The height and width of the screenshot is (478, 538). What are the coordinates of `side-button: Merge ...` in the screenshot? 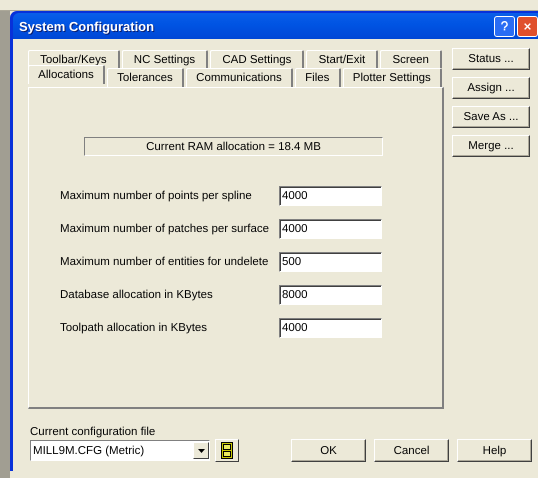 It's located at (491, 146).